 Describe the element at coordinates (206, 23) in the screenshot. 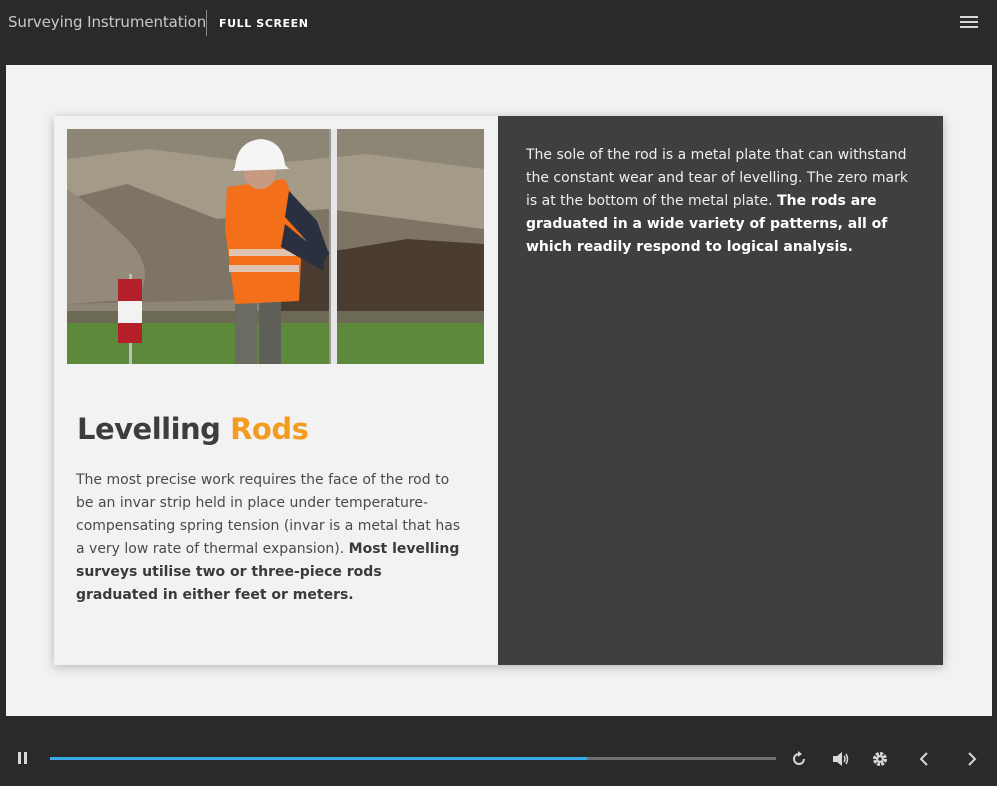

I see `title-divider` at that location.